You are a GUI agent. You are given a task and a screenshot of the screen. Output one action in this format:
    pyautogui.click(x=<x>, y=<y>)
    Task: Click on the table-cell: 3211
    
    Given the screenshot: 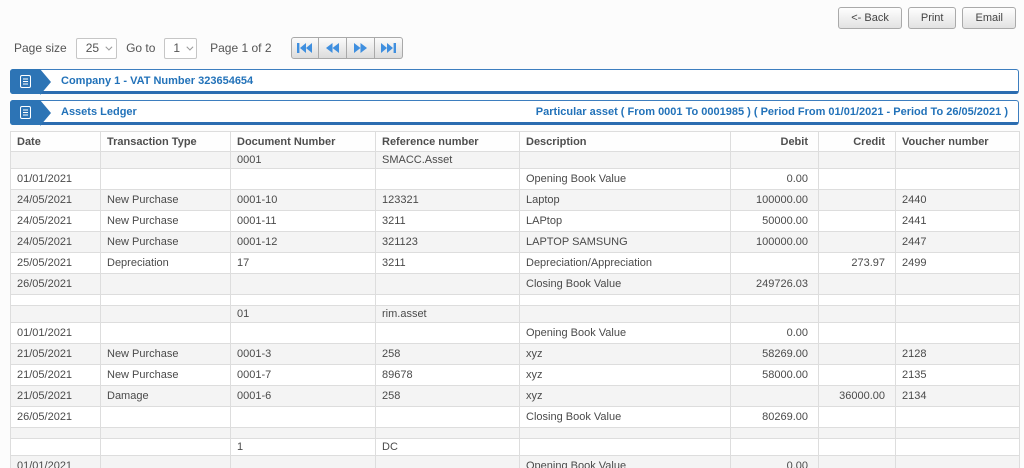 What is the action you would take?
    pyautogui.click(x=447, y=263)
    